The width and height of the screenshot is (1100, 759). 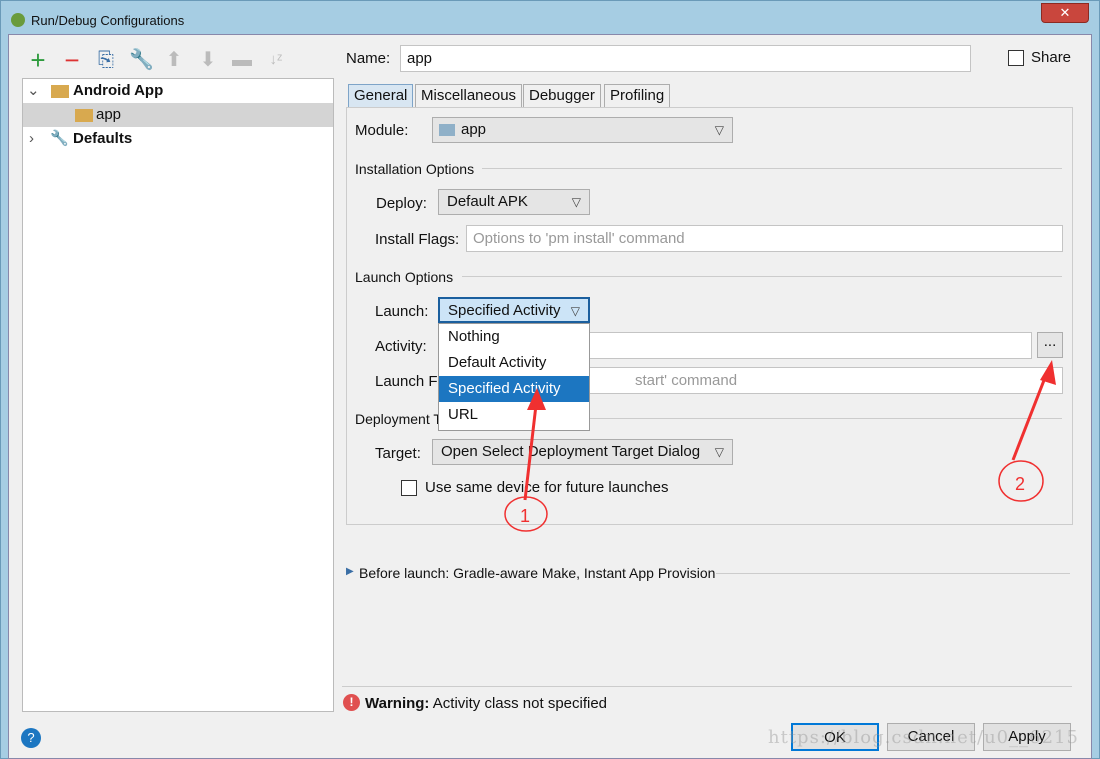 I want to click on target-combo: Open Select Deployment Target Dialog ▽, so click(x=582, y=452).